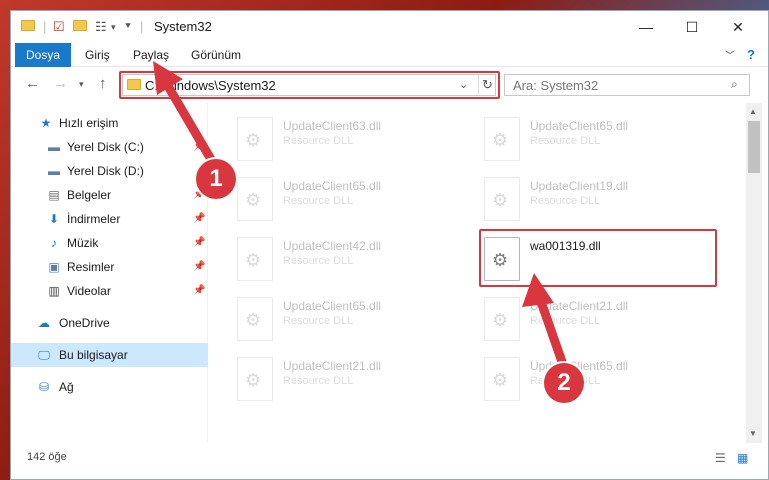 This screenshot has height=480, width=769. Describe the element at coordinates (105, 171) in the screenshot. I see `sidebar-item-label: Yerel Disk (D:)` at that location.